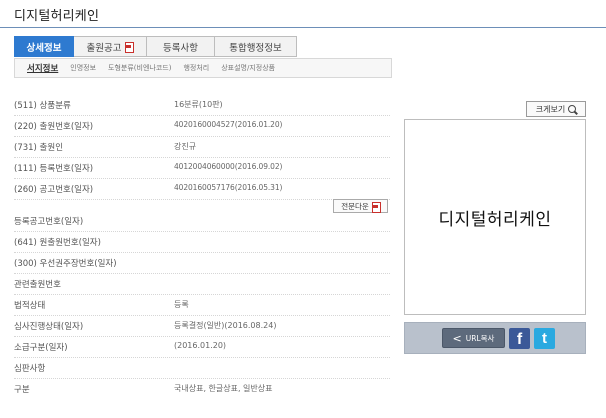 This screenshot has width=606, height=418. Describe the element at coordinates (228, 166) in the screenshot. I see `row-value: 4012004060000(2016.09.02)` at that location.